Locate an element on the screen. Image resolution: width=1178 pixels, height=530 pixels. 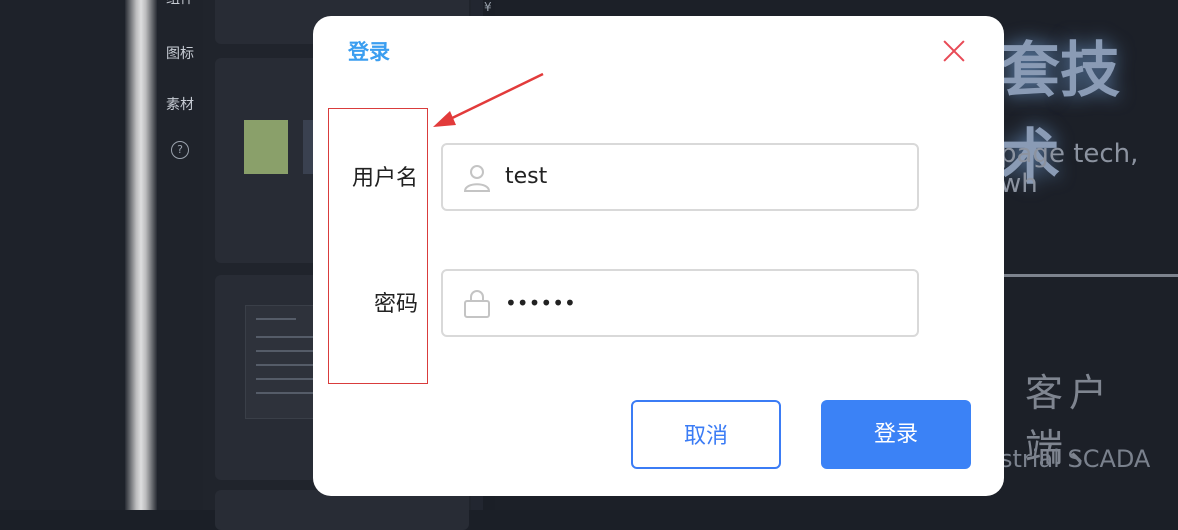
password-value: •••••• is located at coordinates (540, 303).